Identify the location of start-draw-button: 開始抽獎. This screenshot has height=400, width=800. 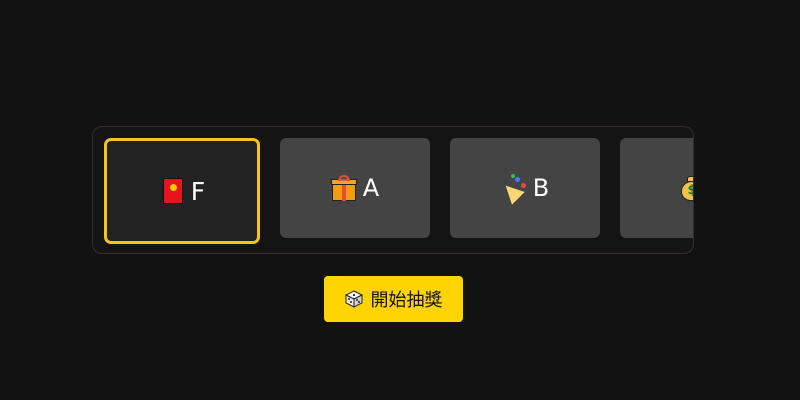
(393, 299).